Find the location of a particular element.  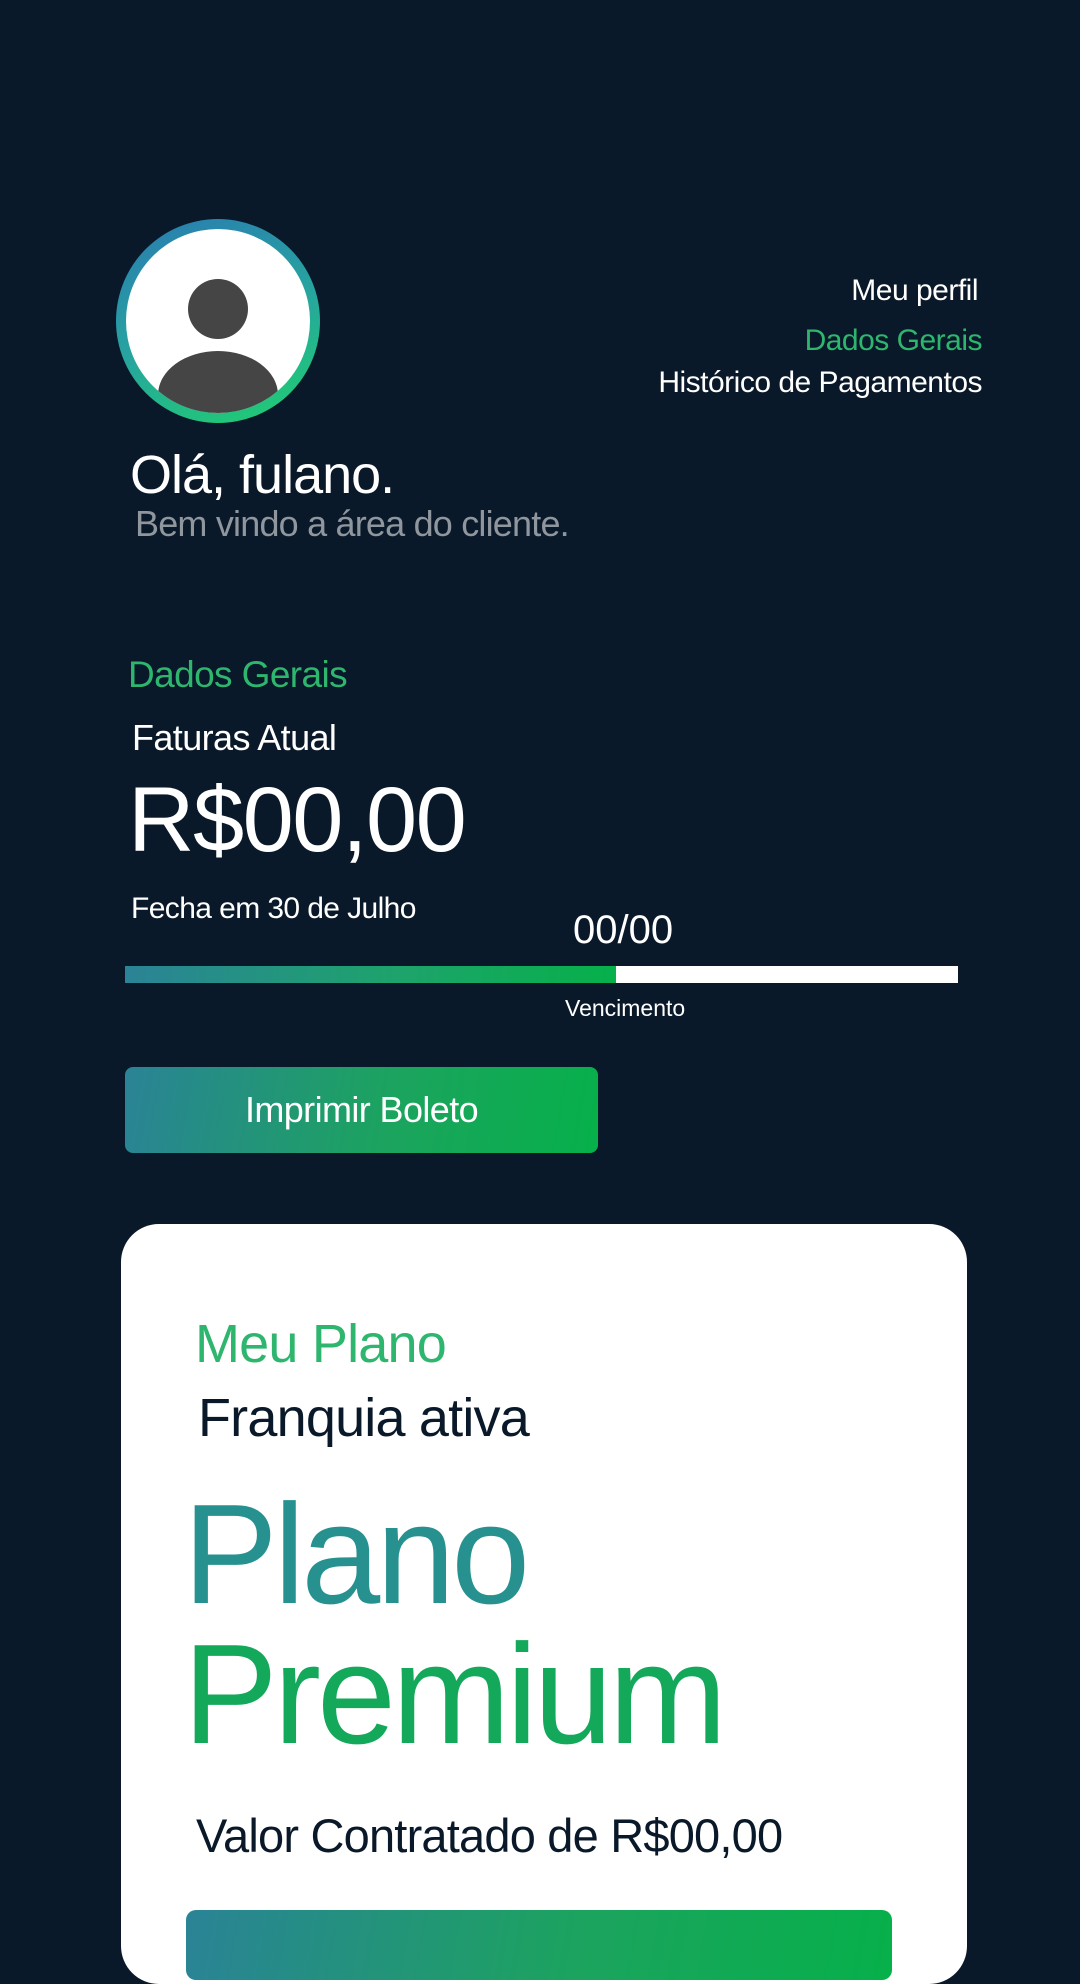

plan-name-line1: Plano is located at coordinates (356, 1554).